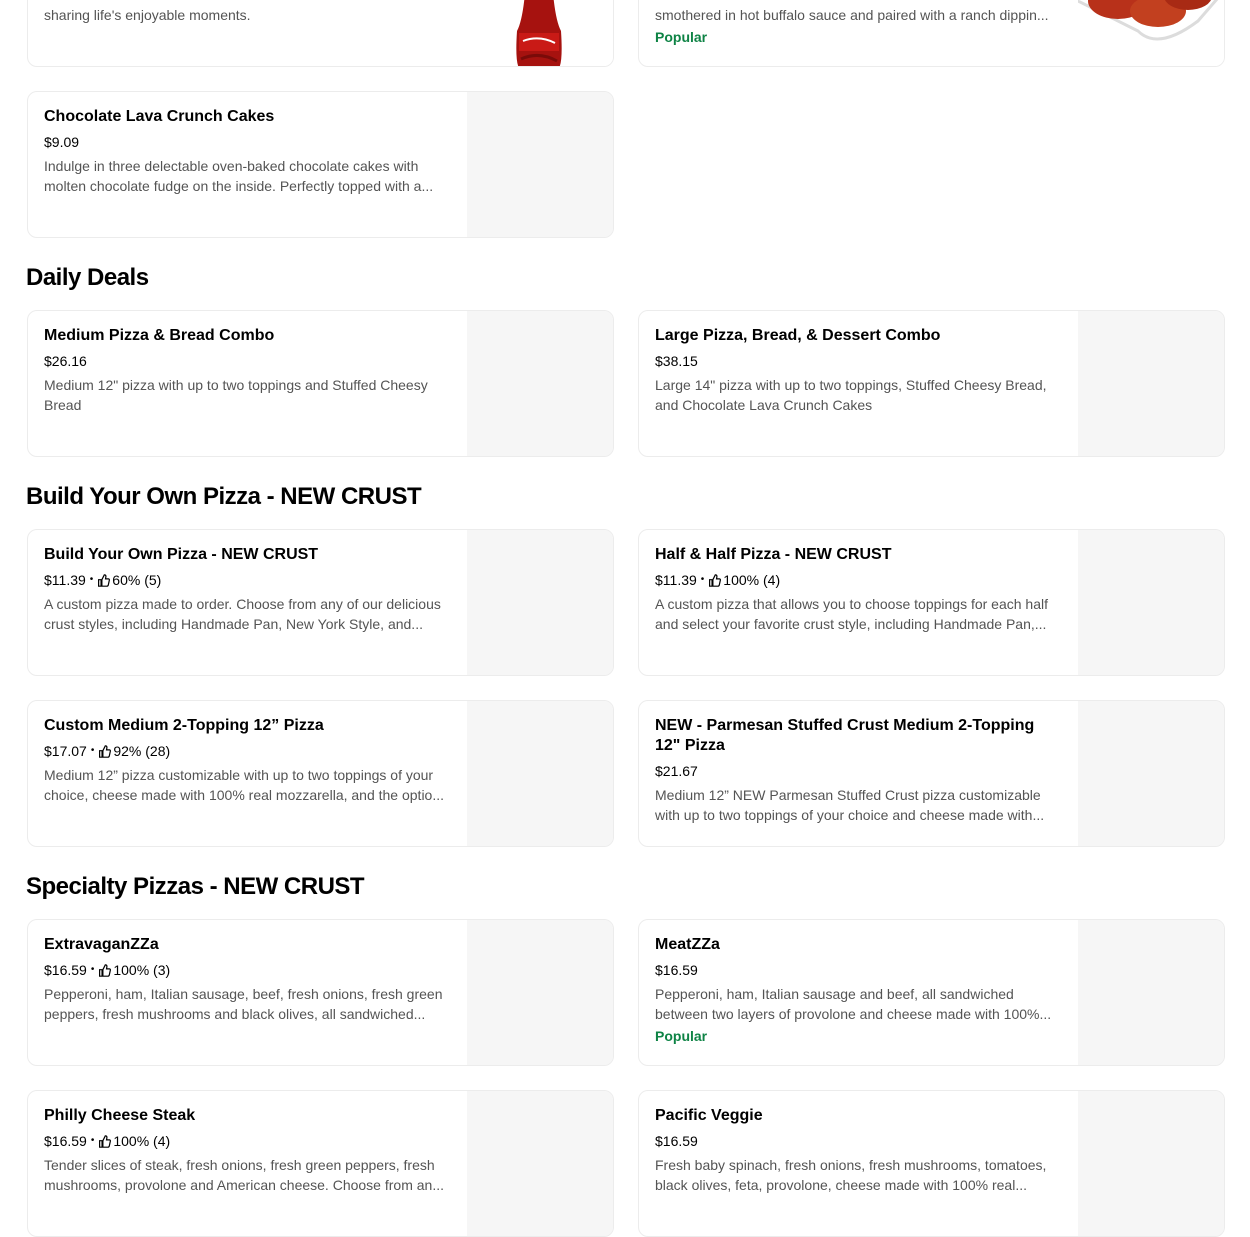 Image resolution: width=1250 pixels, height=1237 pixels. I want to click on buffalo-wings-image, so click(1147, 20).